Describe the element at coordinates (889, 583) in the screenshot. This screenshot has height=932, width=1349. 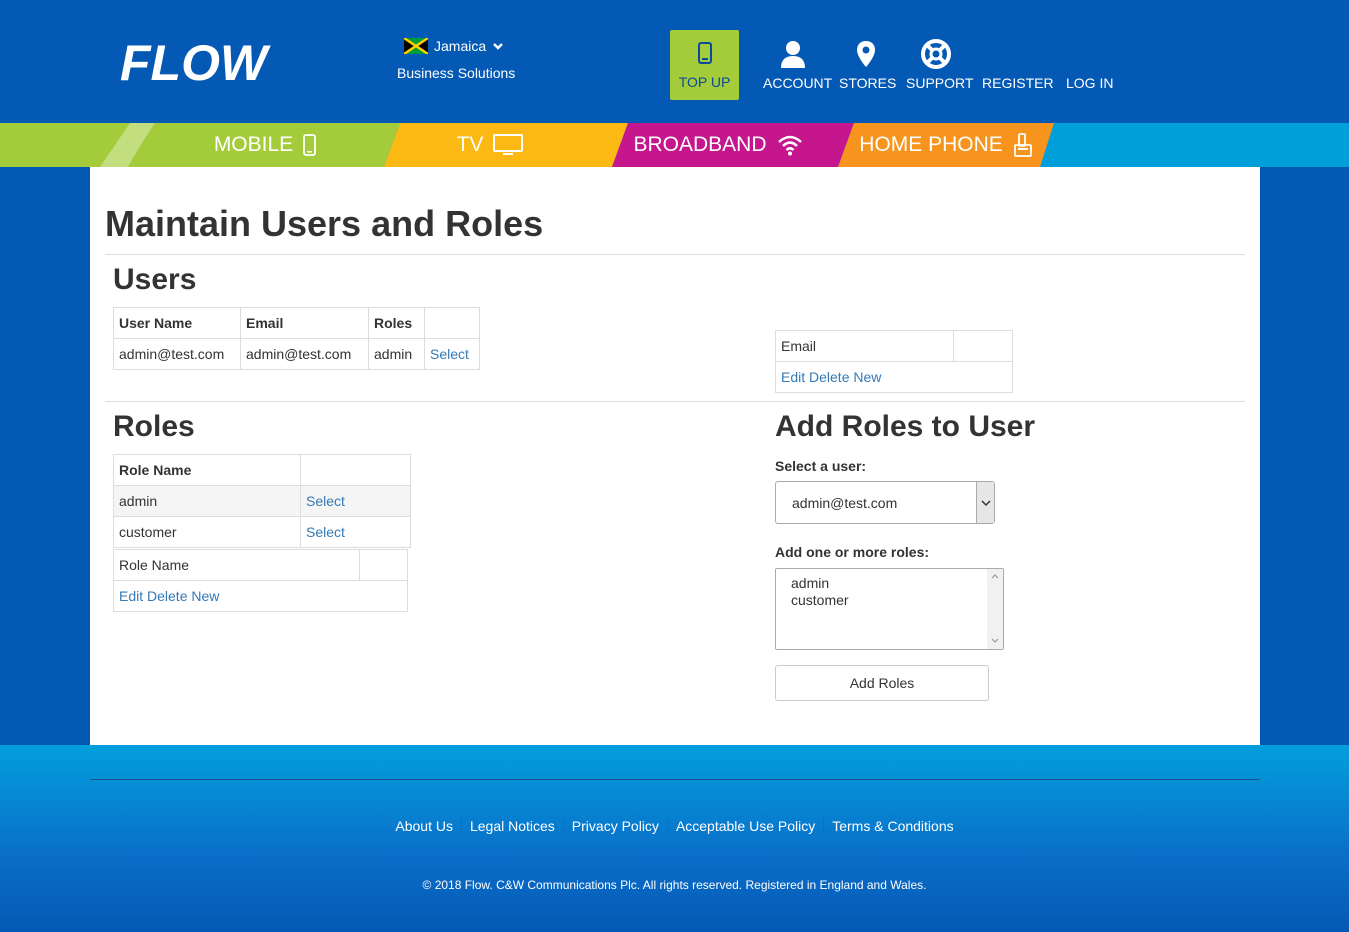
I see `listbox-option: admin` at that location.